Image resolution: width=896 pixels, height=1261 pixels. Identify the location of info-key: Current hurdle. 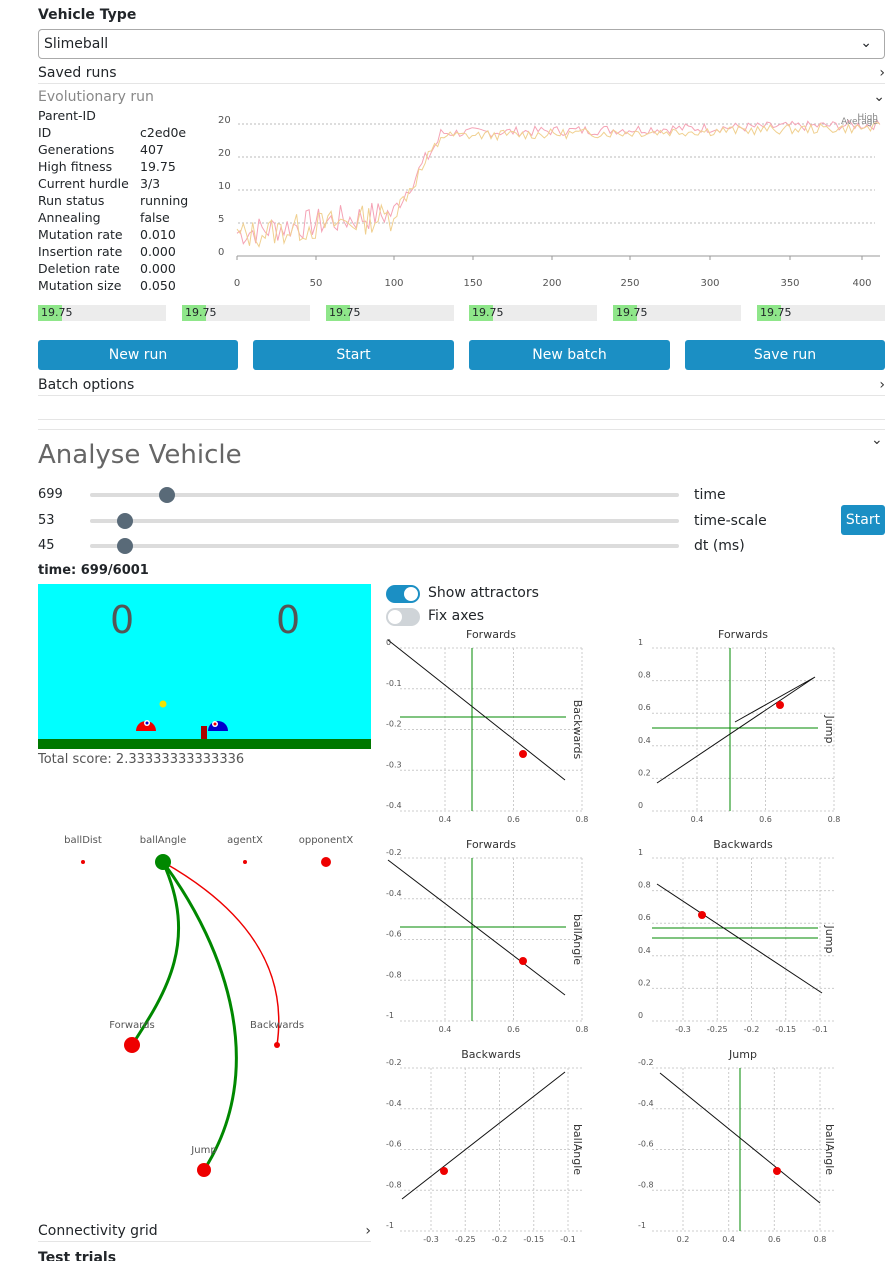
(83, 183).